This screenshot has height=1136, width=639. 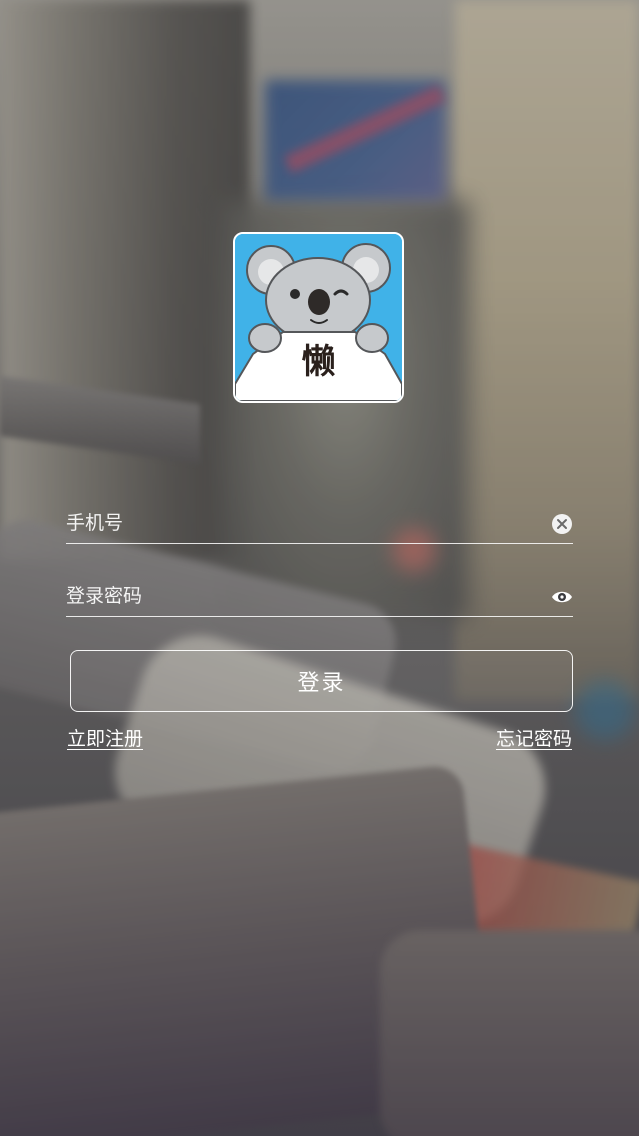 What do you see at coordinates (301, 596) in the screenshot?
I see `password-input` at bounding box center [301, 596].